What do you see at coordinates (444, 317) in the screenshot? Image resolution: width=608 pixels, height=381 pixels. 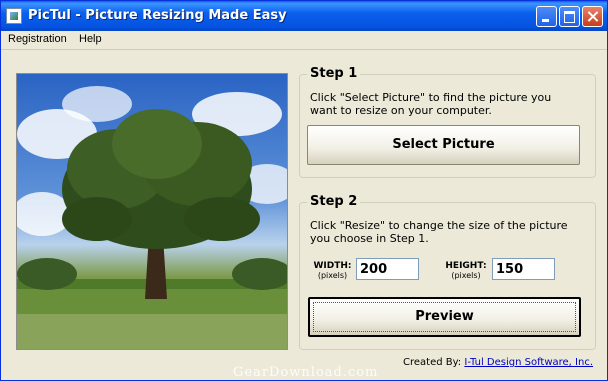 I see `preview-button: Preview` at bounding box center [444, 317].